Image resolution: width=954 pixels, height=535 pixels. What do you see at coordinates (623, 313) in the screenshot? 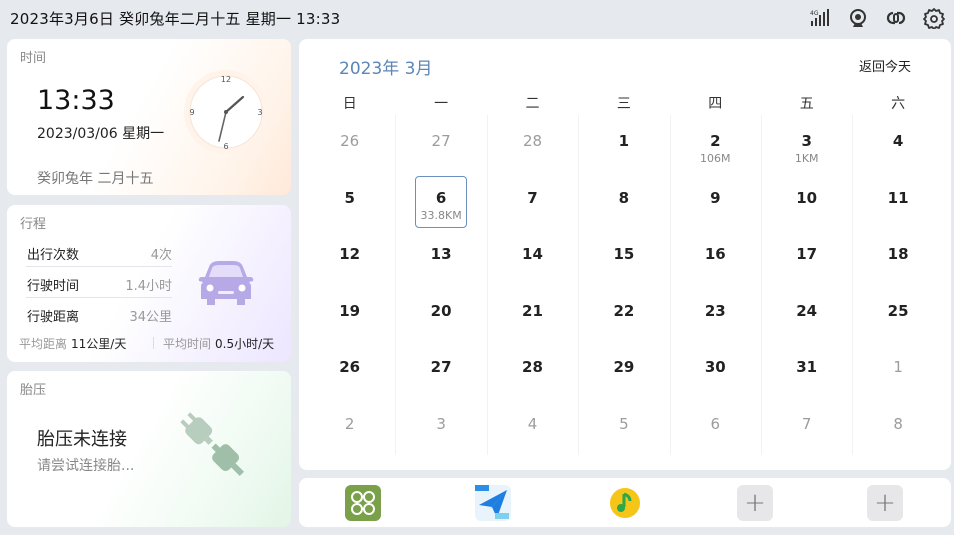
I see `calendar-day: 22` at bounding box center [623, 313].